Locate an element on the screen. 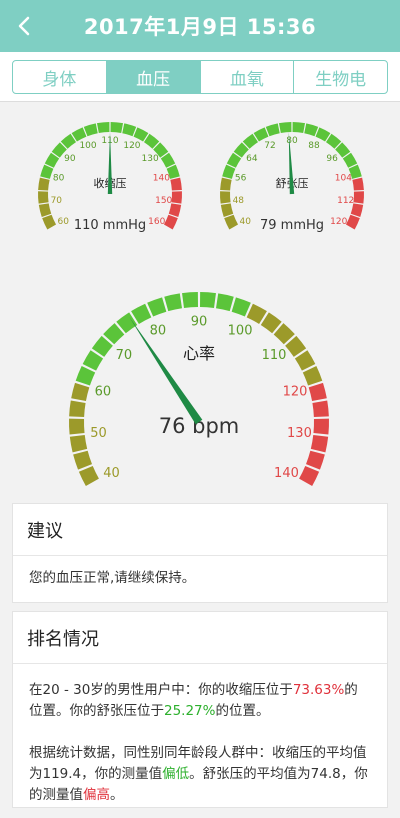 This screenshot has width=400, height=818. heart-rate-tick-label: 60 is located at coordinates (103, 391).